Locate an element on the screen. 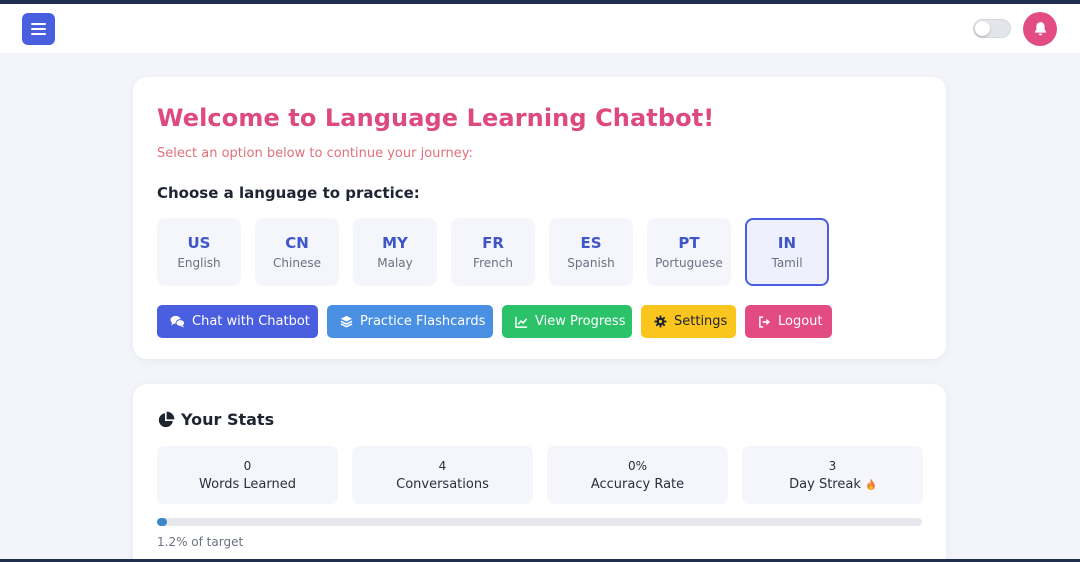  button-label: Logout is located at coordinates (800, 321).